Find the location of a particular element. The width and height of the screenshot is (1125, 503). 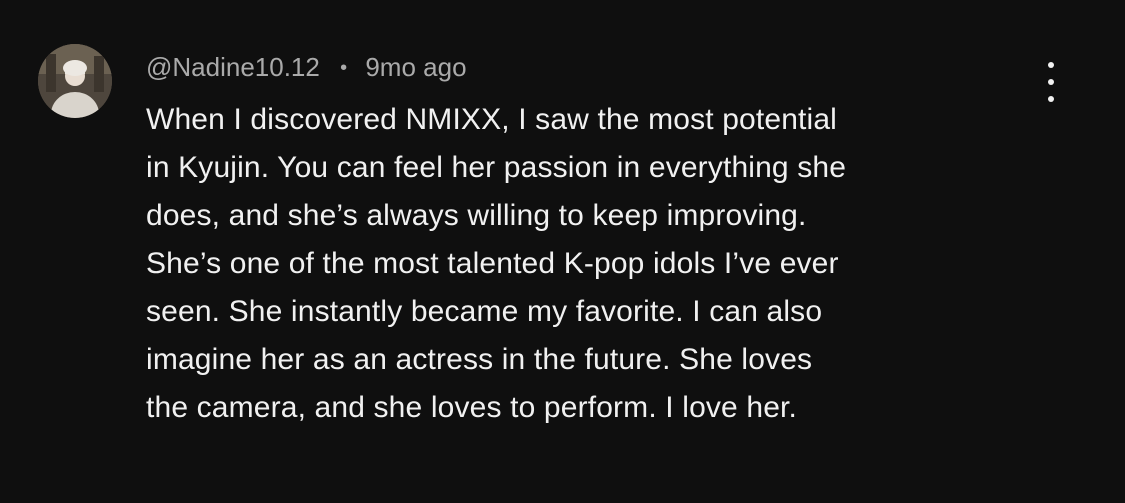

comment-meta: @Nadine10.12 • 9mo ago is located at coordinates (306, 67).